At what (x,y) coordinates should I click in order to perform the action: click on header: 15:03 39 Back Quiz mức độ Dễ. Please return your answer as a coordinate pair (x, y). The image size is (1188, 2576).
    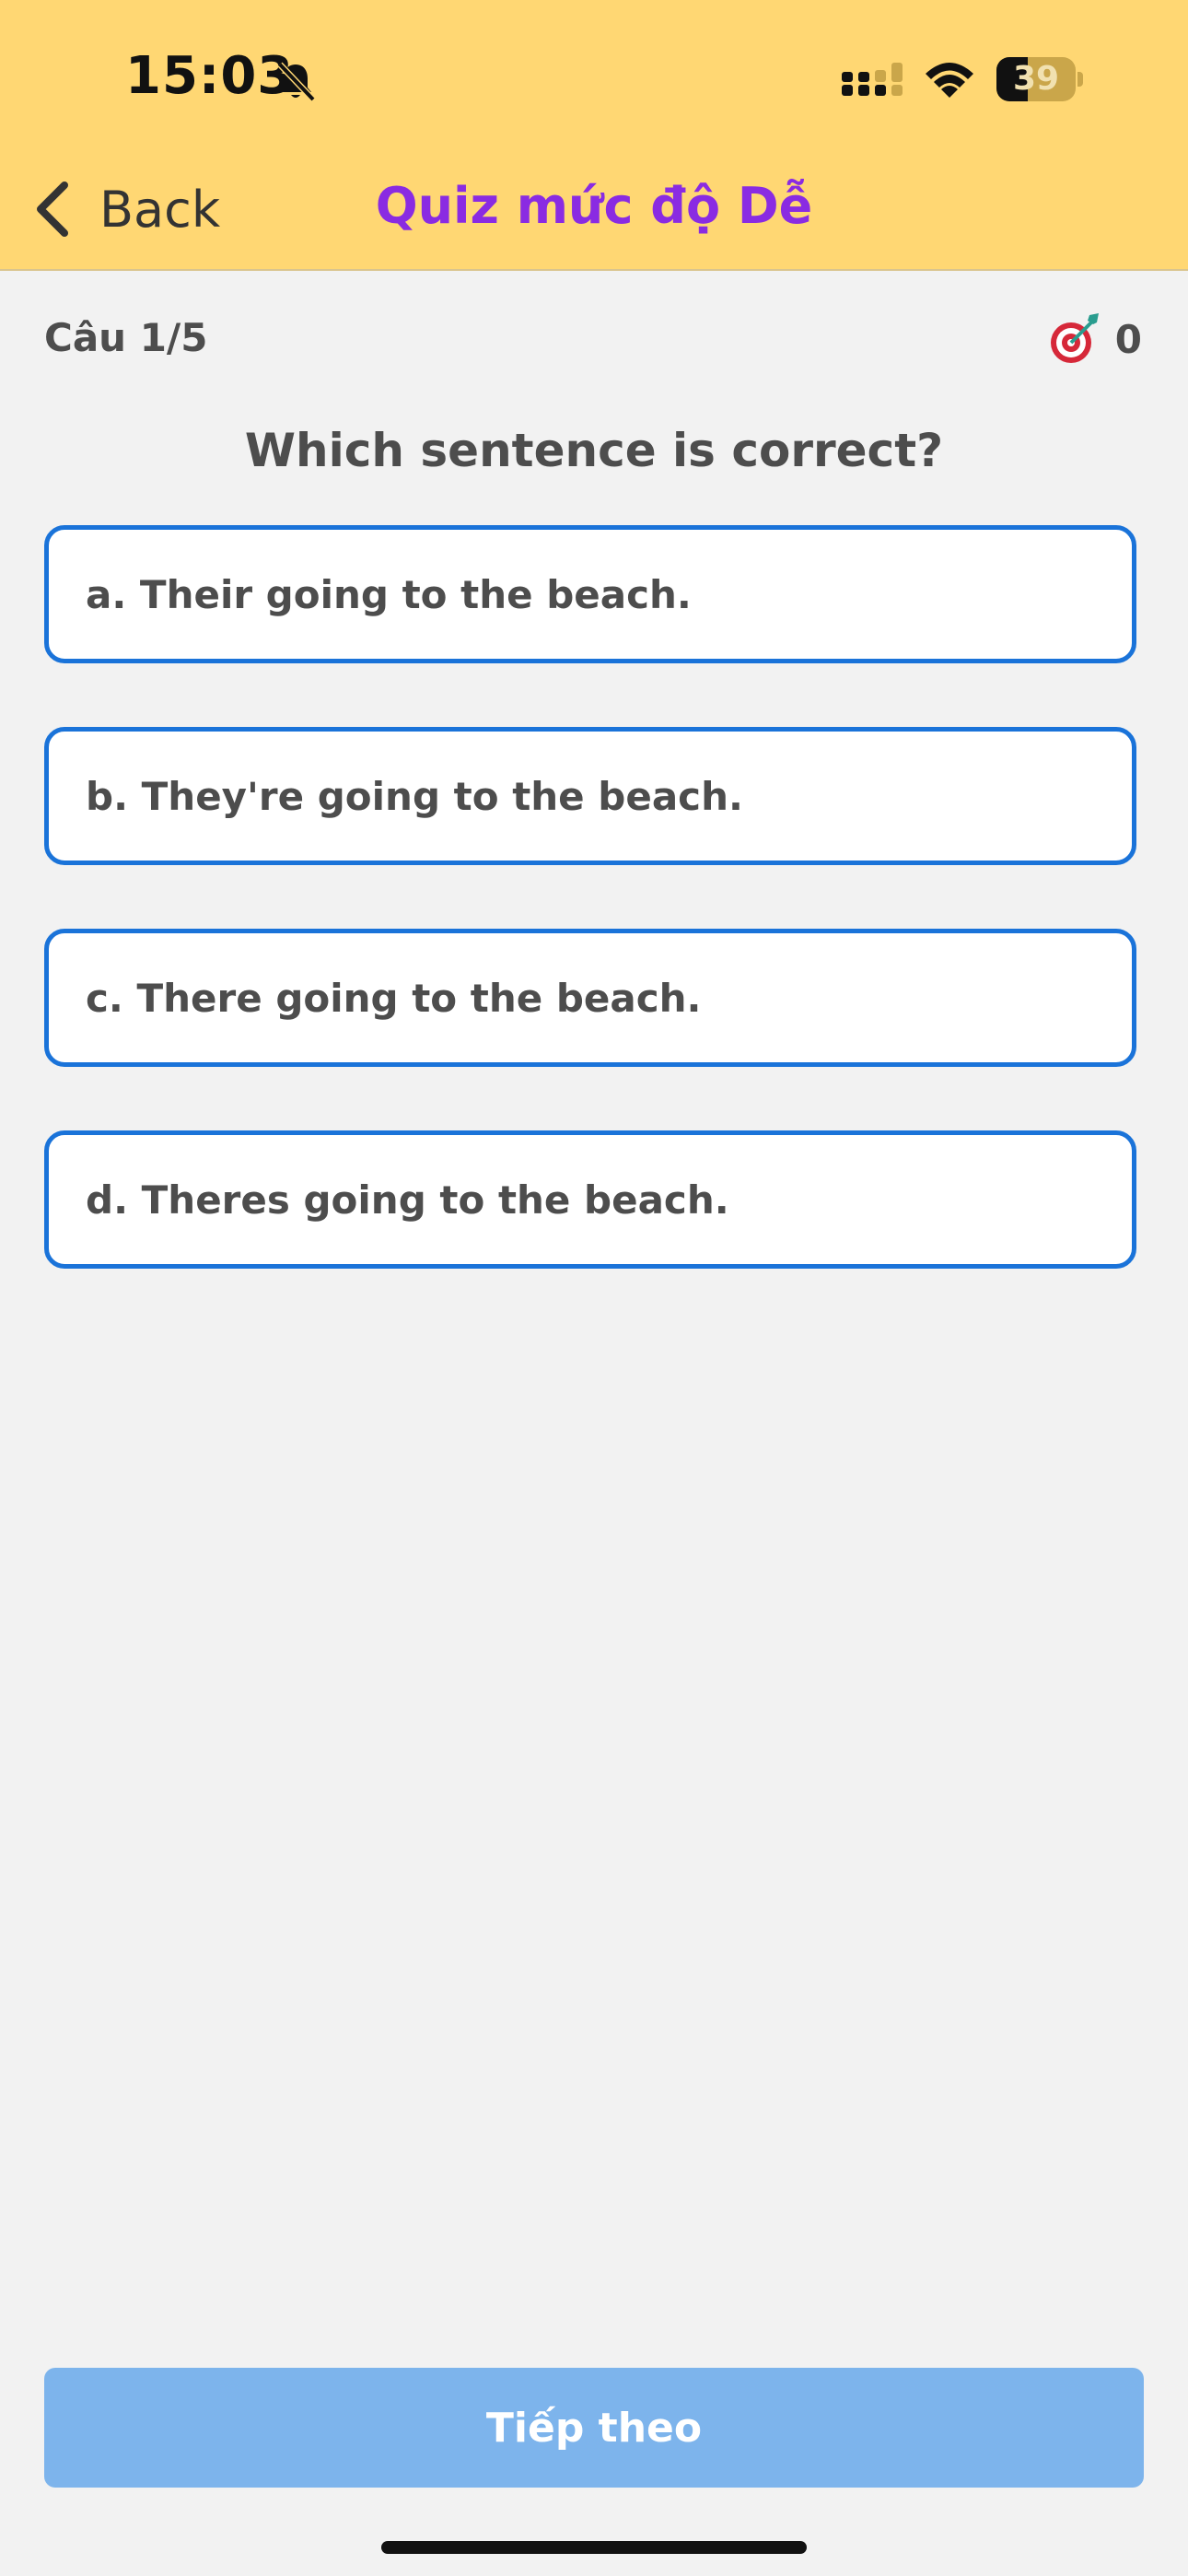
    Looking at the image, I should click on (594, 135).